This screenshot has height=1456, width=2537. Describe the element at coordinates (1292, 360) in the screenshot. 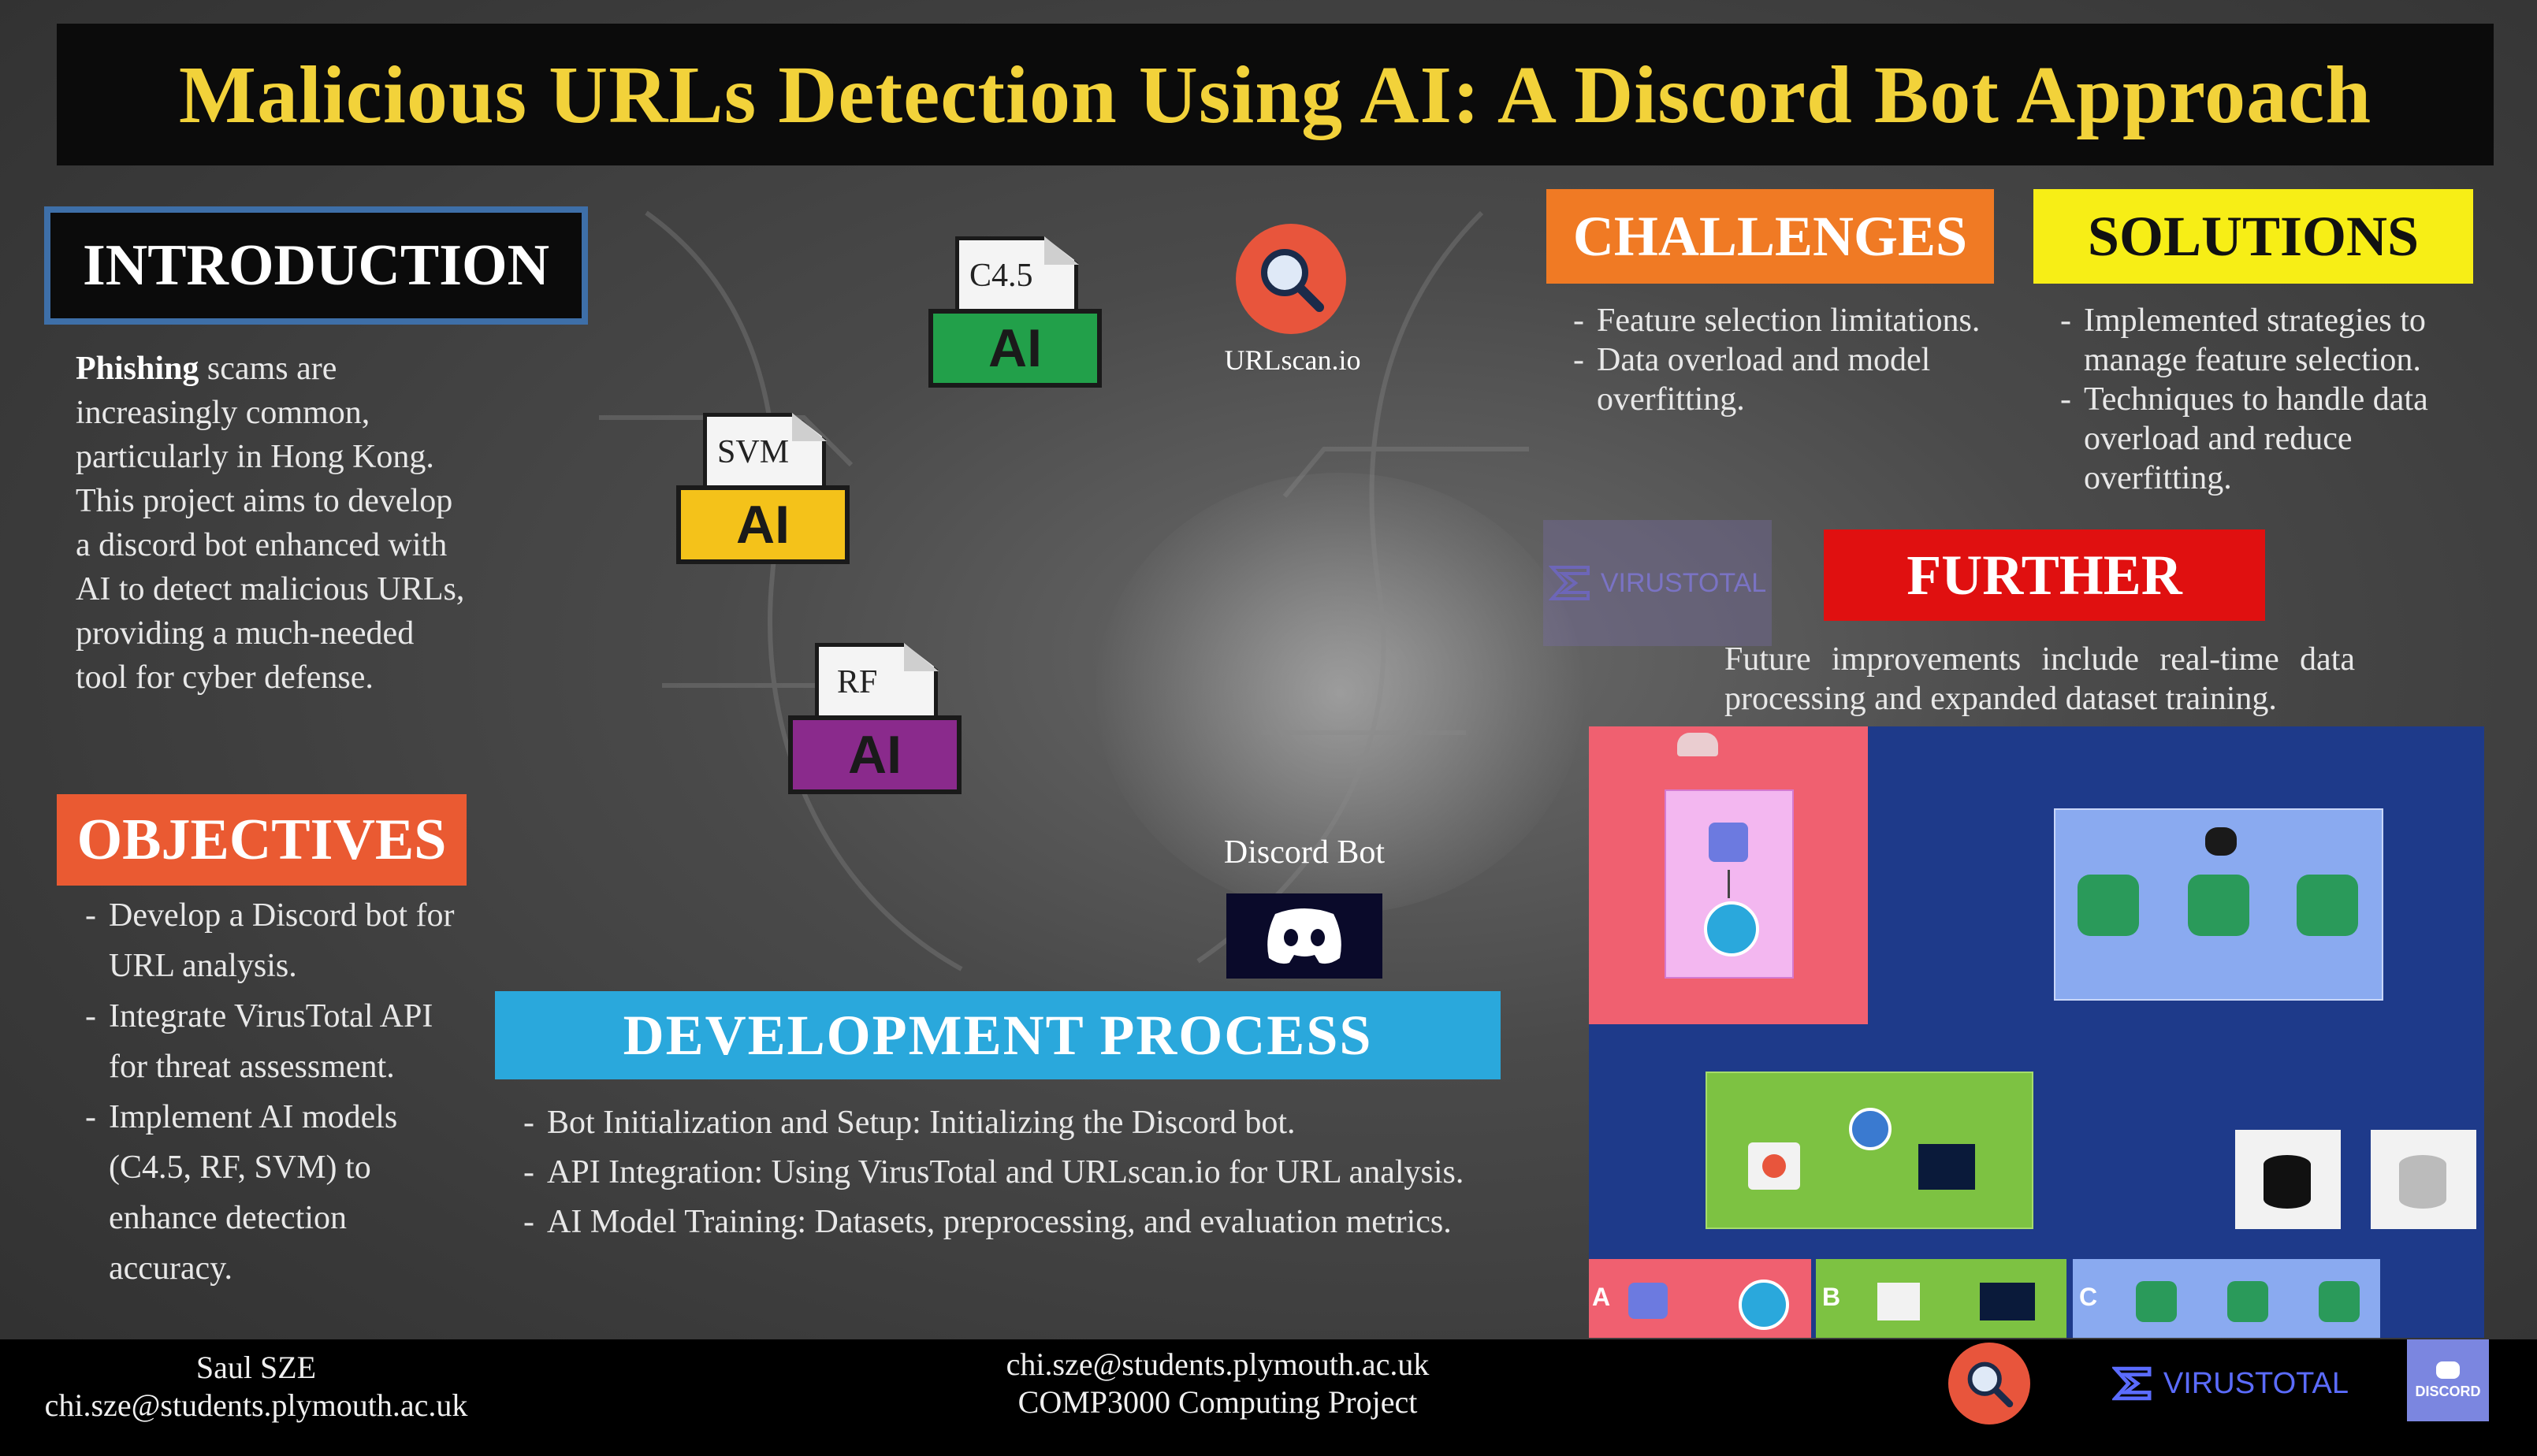

I see `urlscan-caption: URLscan.io` at that location.